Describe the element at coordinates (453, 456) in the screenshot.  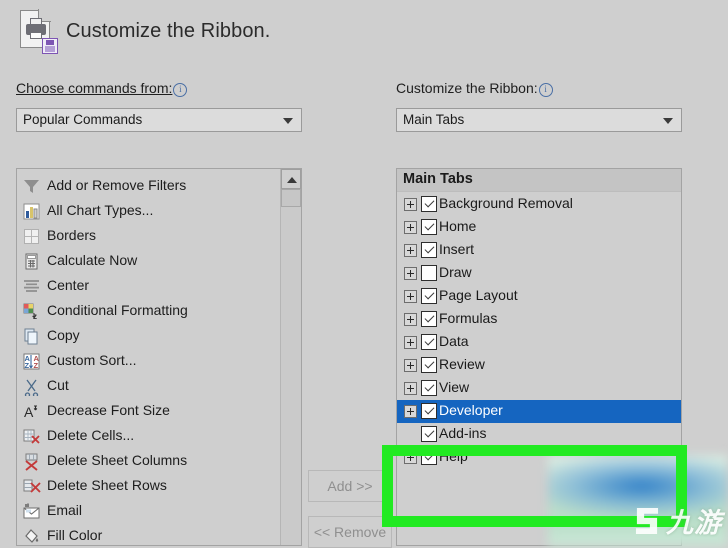
I see `tab-label: Help` at that location.